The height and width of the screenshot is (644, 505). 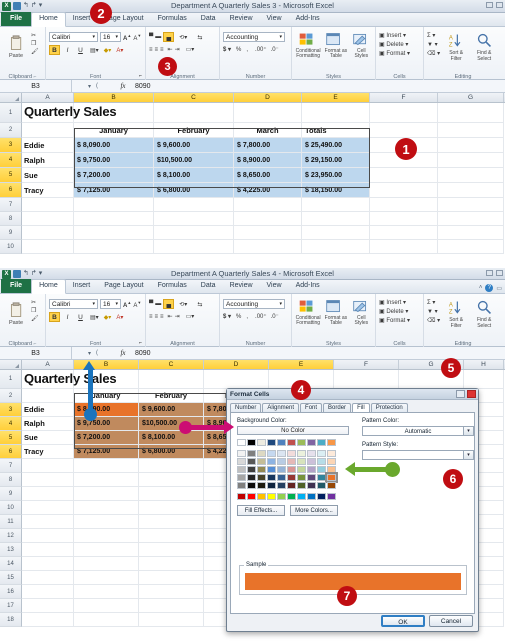 What do you see at coordinates (227, 316) in the screenshot?
I see `accounting-format-icon: $ ▾` at bounding box center [227, 316].